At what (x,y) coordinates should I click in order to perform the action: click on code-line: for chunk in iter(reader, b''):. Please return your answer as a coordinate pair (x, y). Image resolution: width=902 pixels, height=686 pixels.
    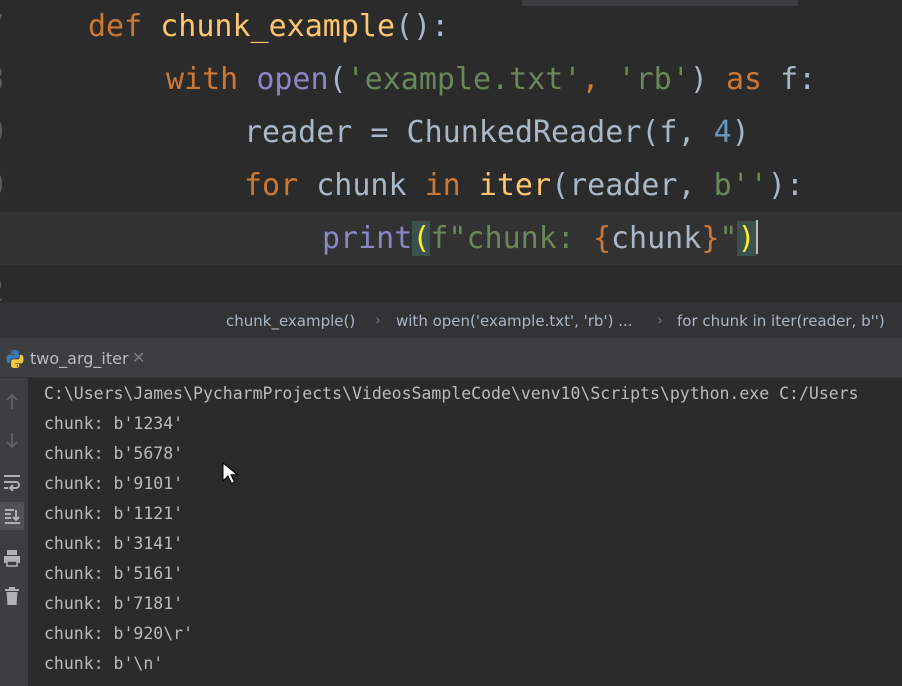
    Looking at the image, I should click on (451, 185).